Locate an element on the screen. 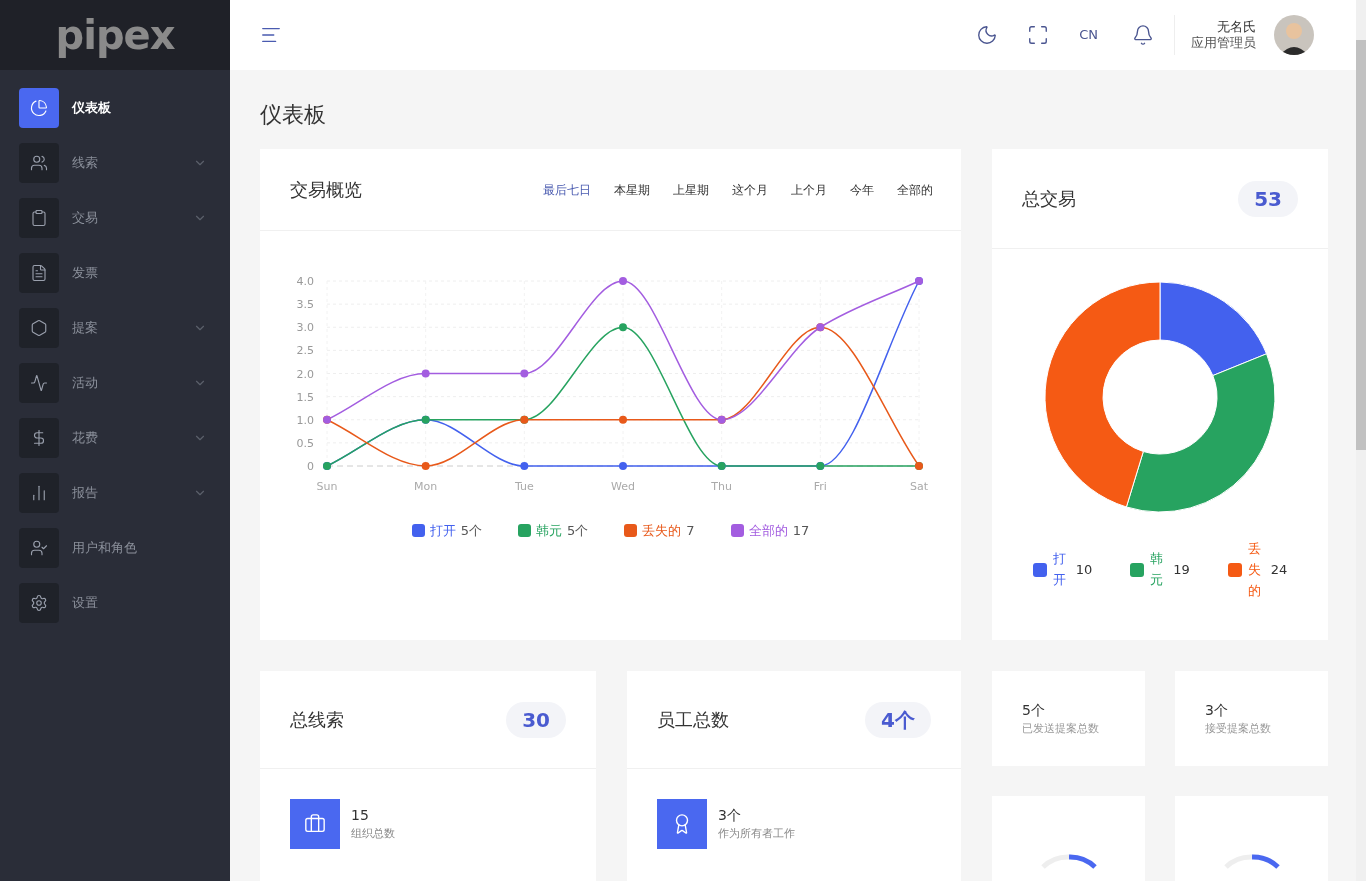 The image size is (1366, 881). x-tick-label: Sun is located at coordinates (327, 486).